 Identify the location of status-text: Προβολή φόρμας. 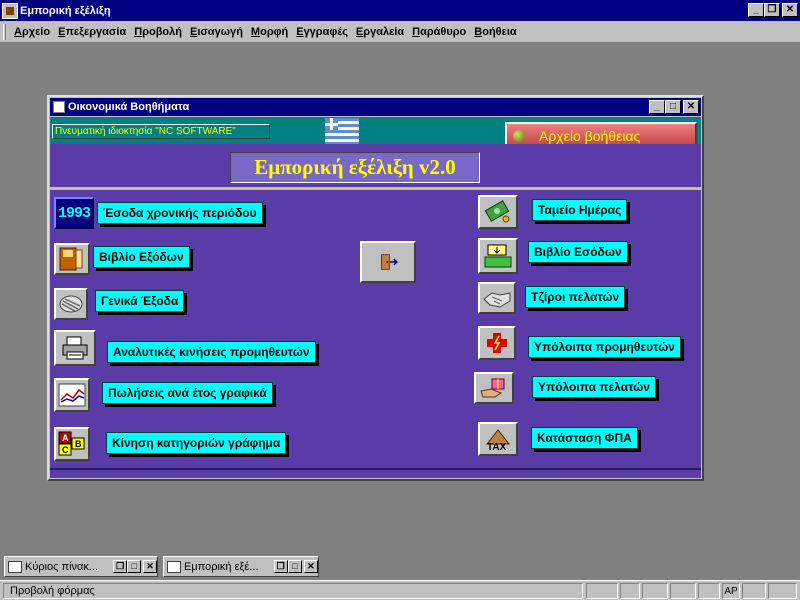
(293, 591).